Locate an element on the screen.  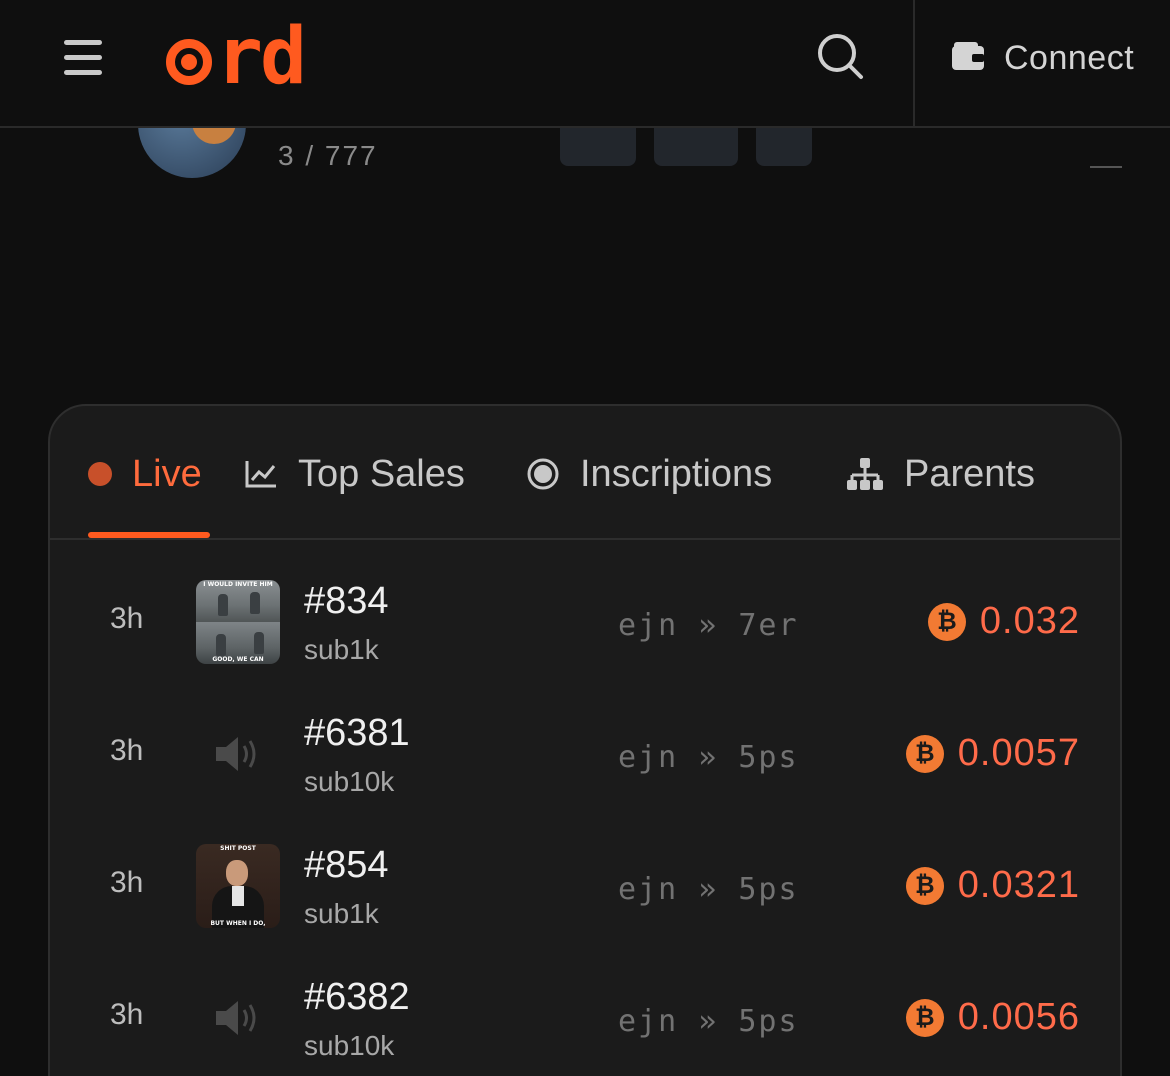
active-tab-indicator is located at coordinates (149, 535).